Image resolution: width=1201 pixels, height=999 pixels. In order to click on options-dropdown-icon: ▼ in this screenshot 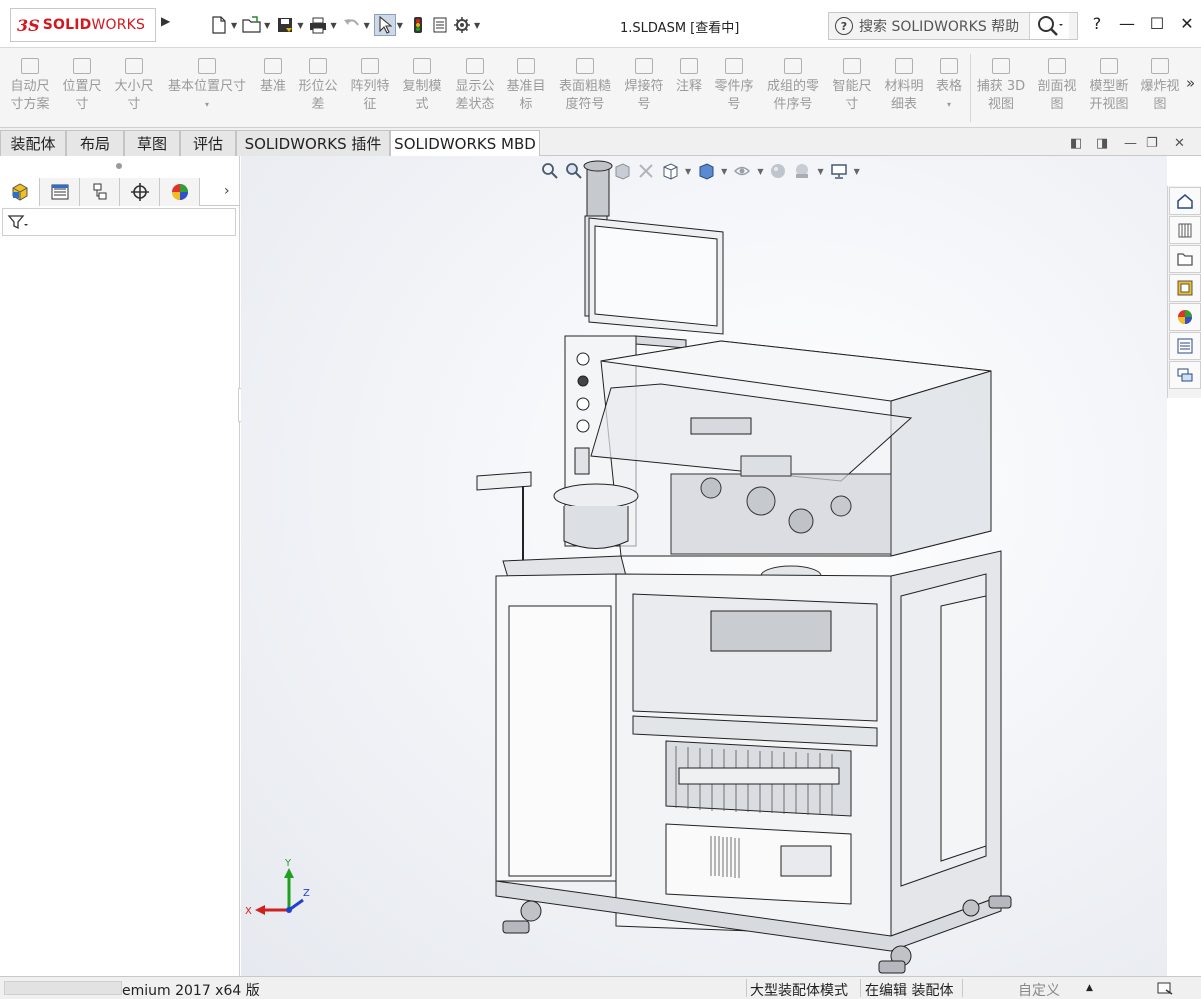, I will do `click(477, 25)`.